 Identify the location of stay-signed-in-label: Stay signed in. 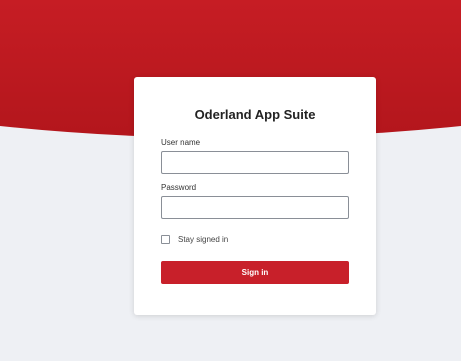
(203, 239).